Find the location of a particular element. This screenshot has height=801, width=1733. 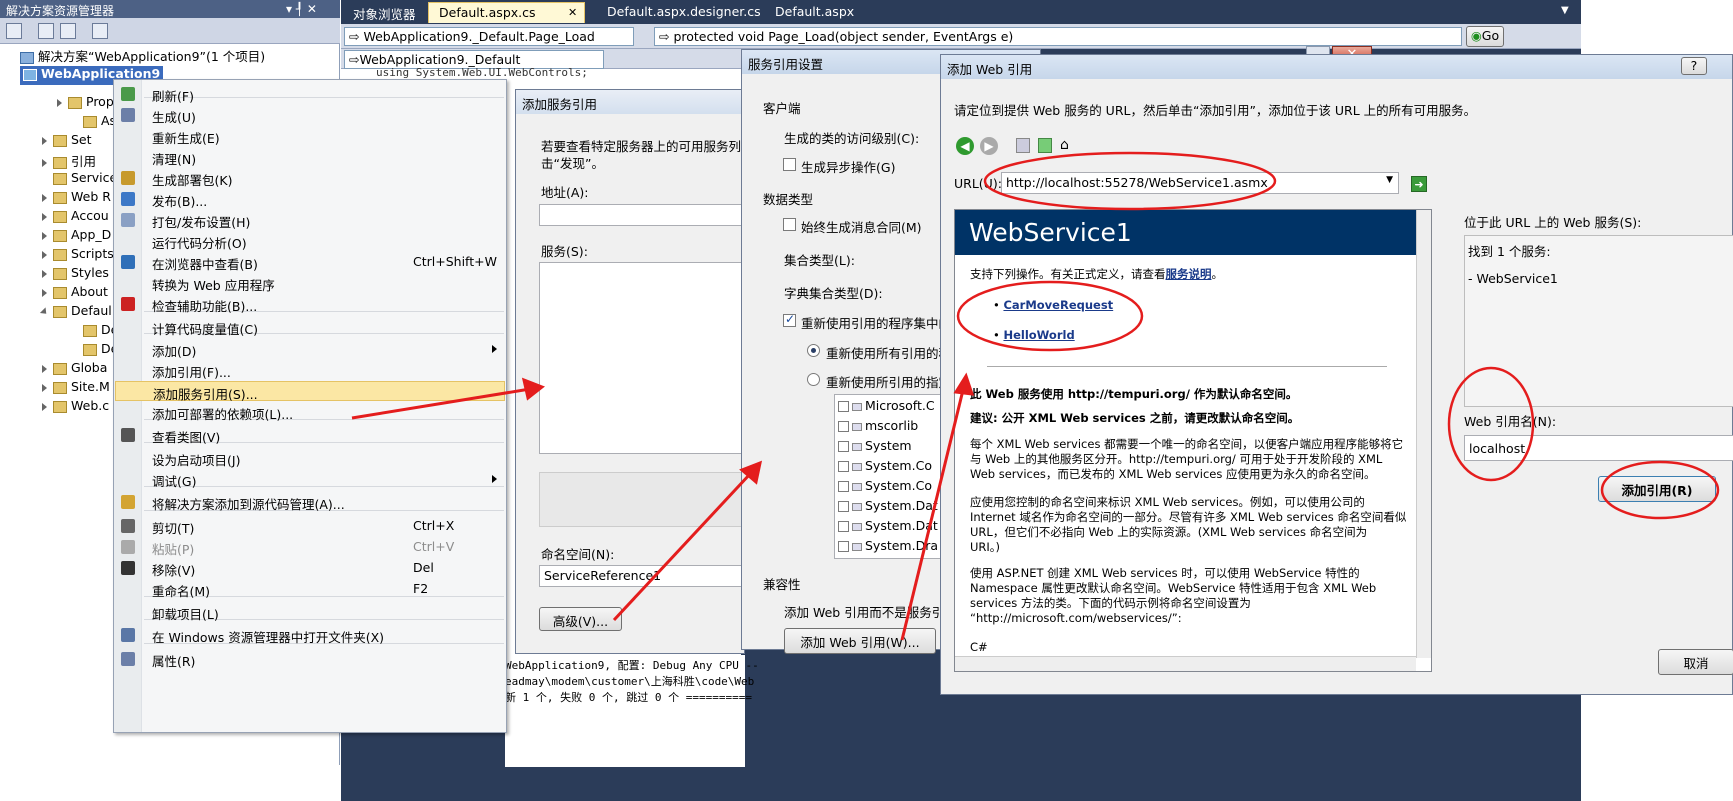

add-ref-highlight-ring is located at coordinates (1660, 490).